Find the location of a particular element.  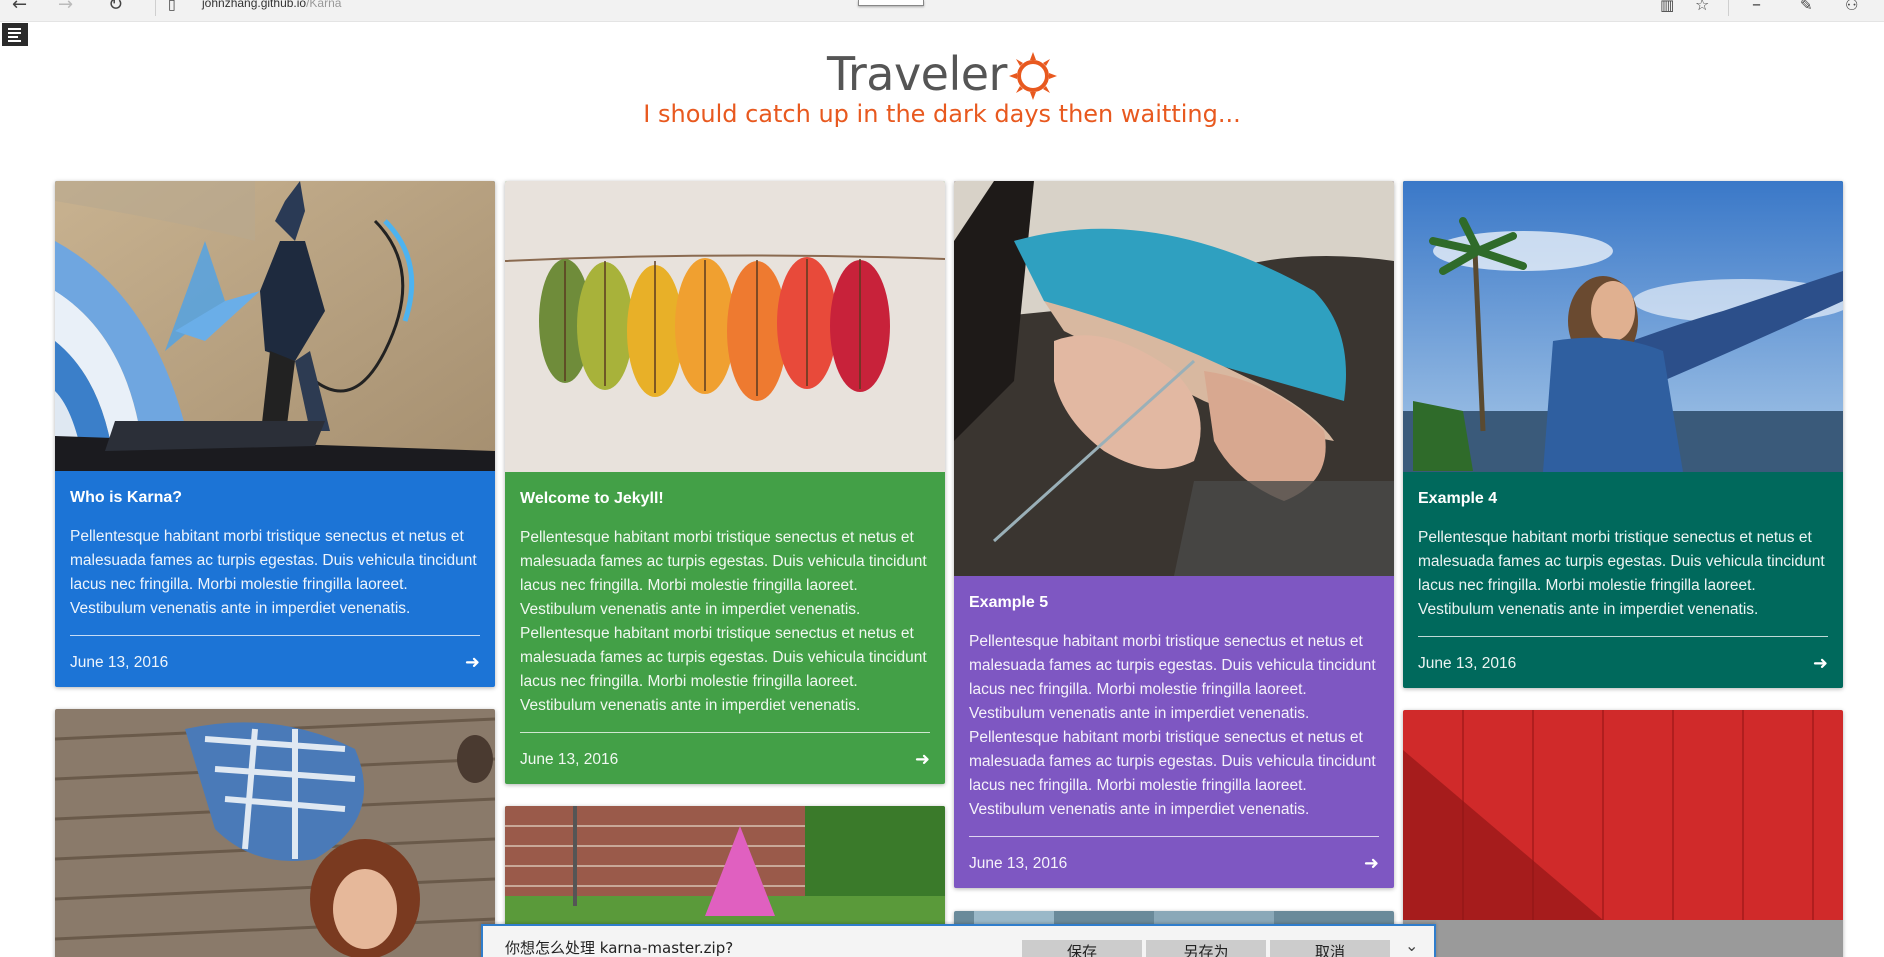

sun-logo-icon is located at coordinates (1032, 76).